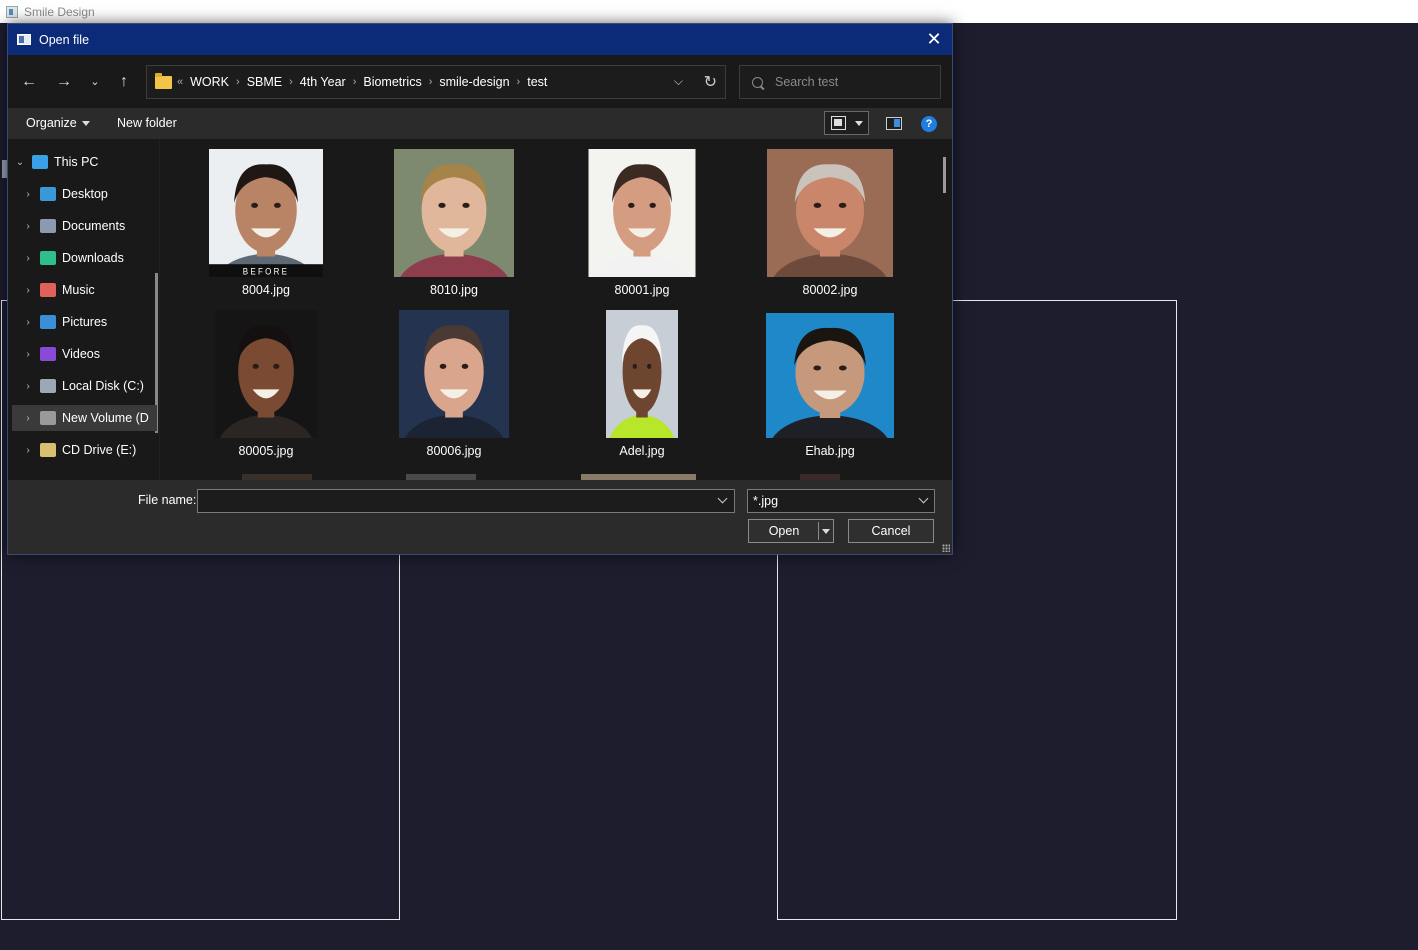 The image size is (1418, 950). I want to click on sidebar-item-label: Local Disk (C:), so click(103, 386).